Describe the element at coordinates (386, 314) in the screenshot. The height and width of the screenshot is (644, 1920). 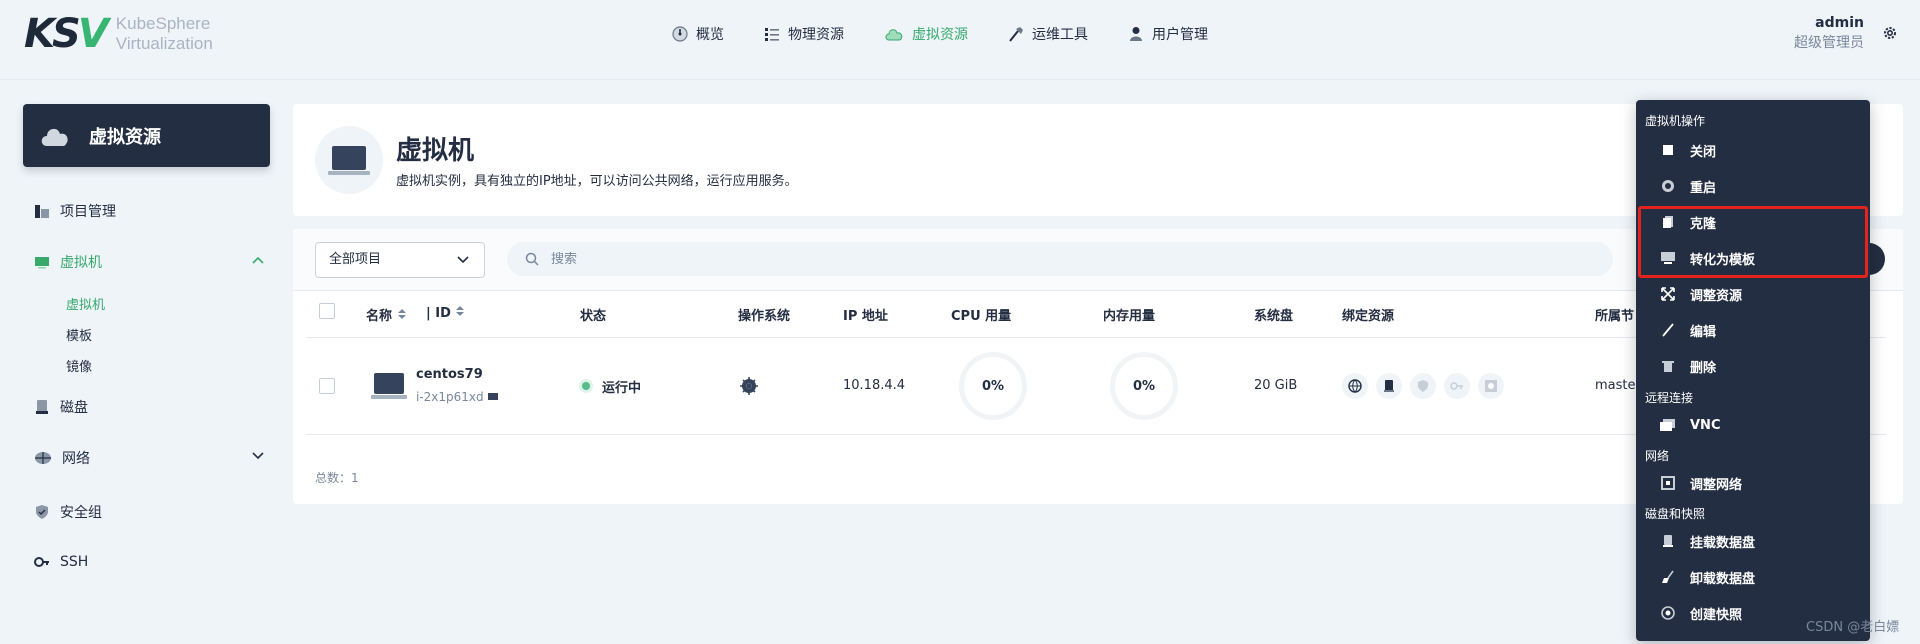
I see `col-name: 名称` at that location.